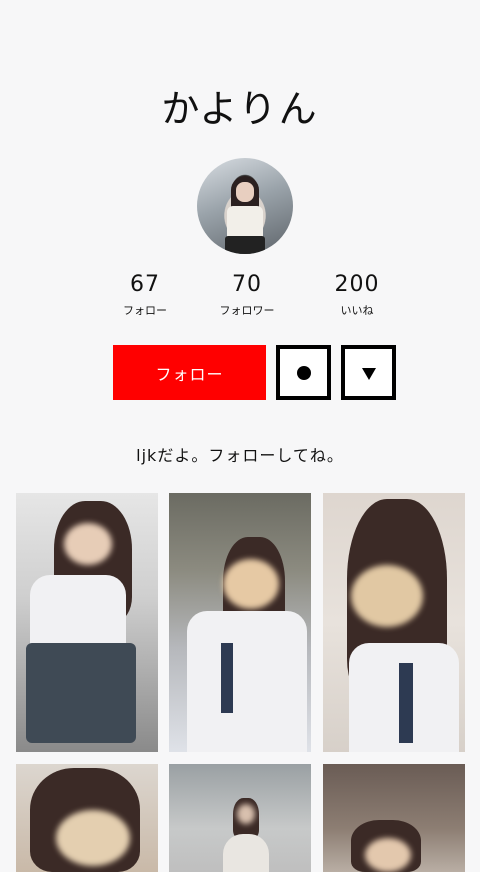 This screenshot has height=872, width=480. I want to click on stat-likes: 200 いいね, so click(357, 295).